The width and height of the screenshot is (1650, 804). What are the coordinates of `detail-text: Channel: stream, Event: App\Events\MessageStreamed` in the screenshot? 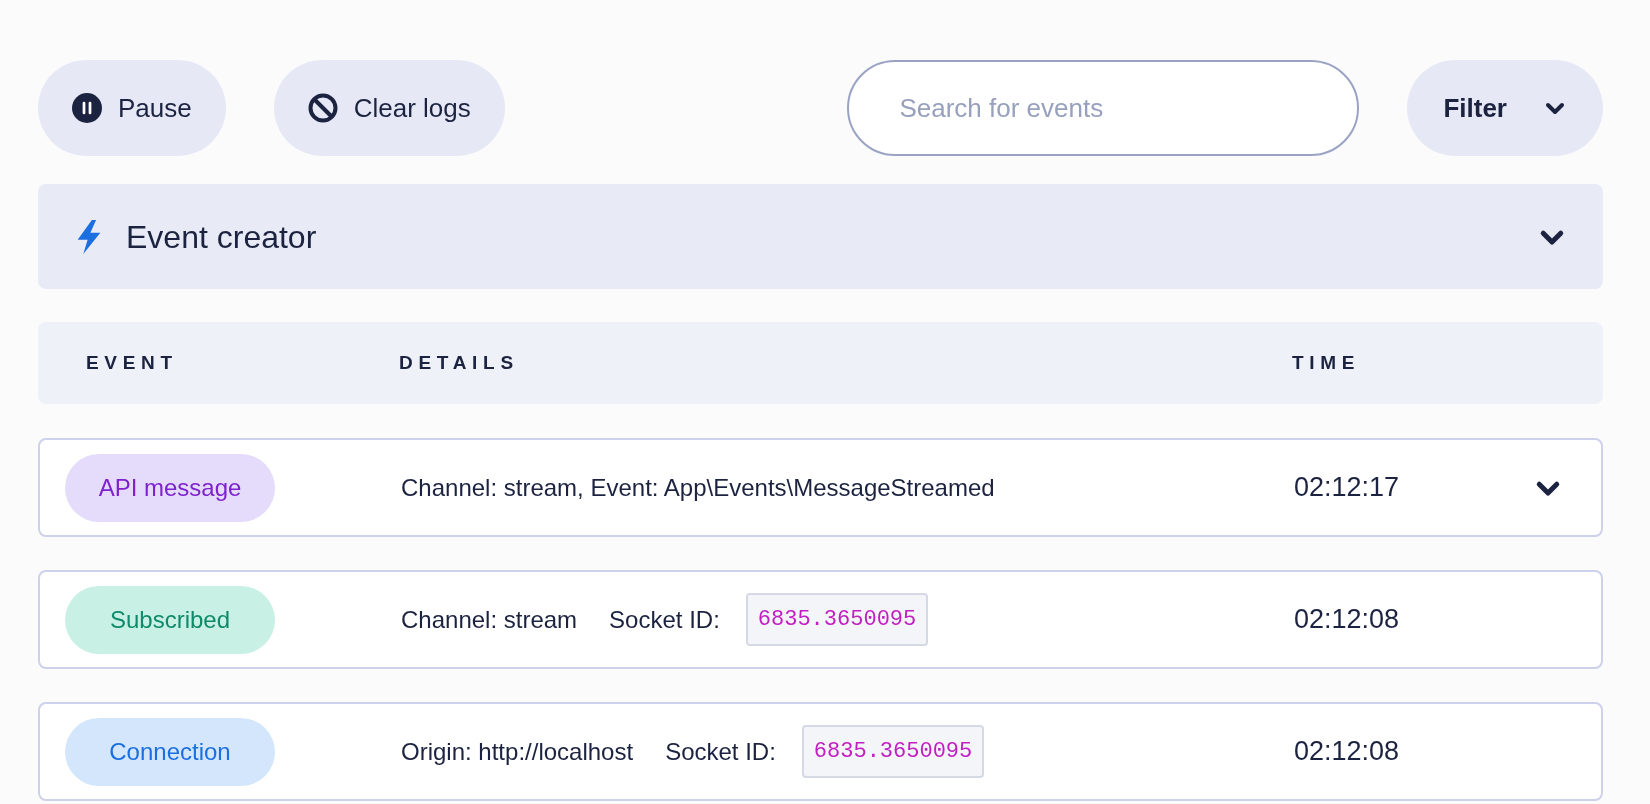 It's located at (698, 487).